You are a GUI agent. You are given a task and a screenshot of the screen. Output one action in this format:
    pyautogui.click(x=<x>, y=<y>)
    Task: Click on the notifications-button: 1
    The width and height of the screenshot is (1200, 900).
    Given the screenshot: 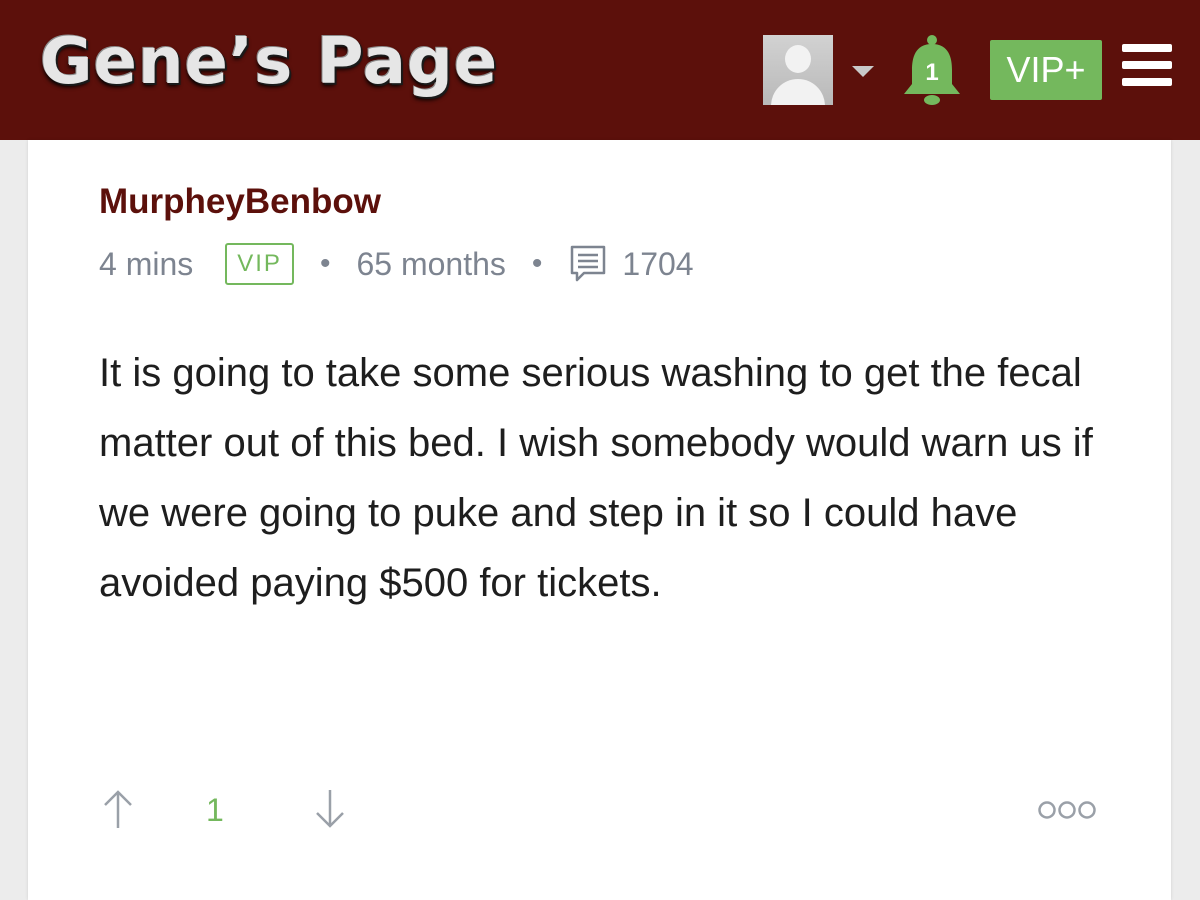 What is the action you would take?
    pyautogui.click(x=932, y=70)
    